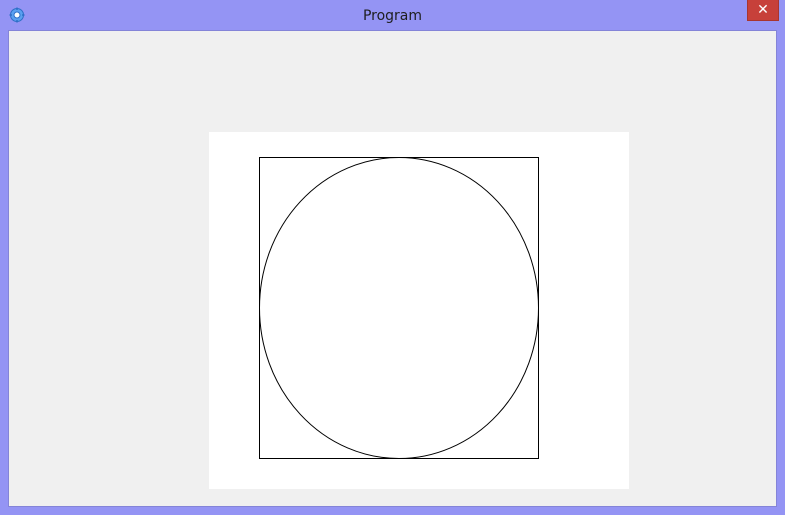 This screenshot has height=515, width=785. I want to click on close-button: ✕, so click(763, 10).